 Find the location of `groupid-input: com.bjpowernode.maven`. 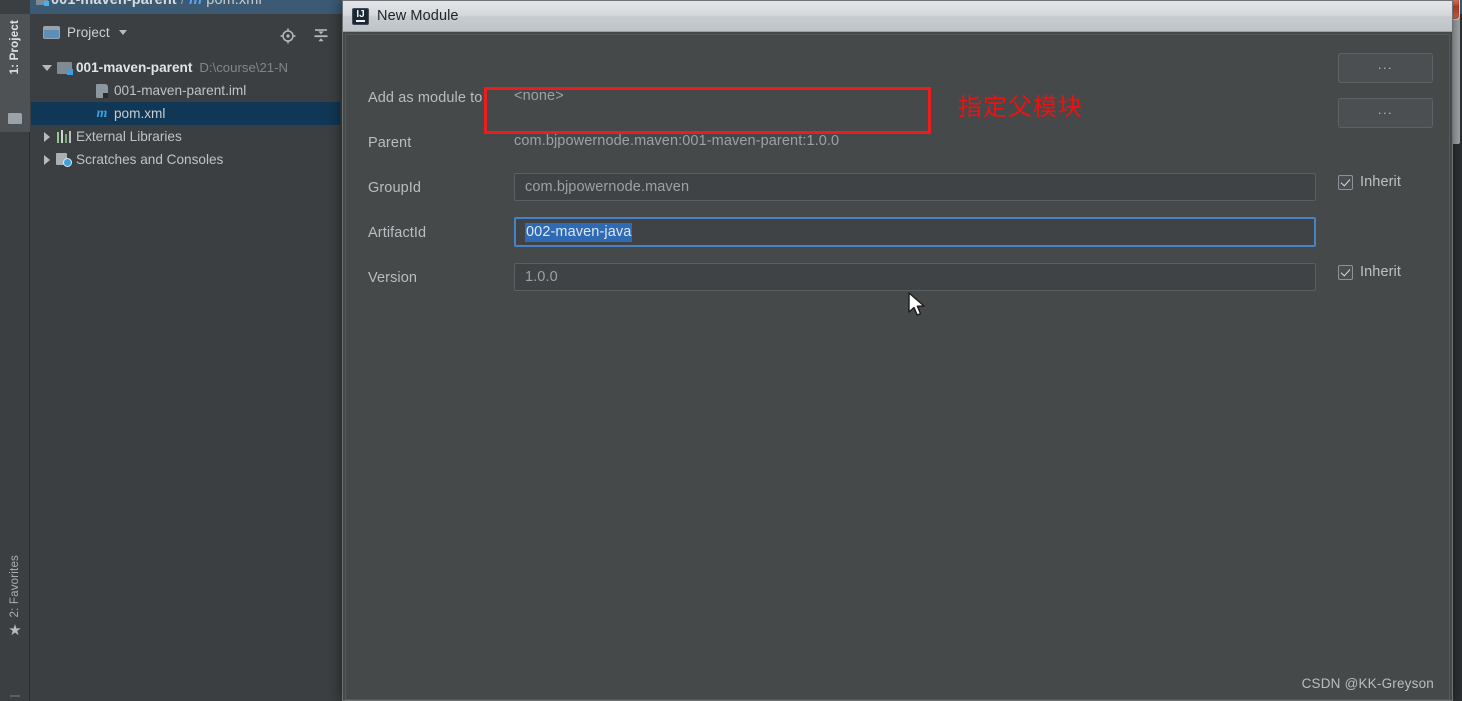

groupid-input: com.bjpowernode.maven is located at coordinates (915, 187).